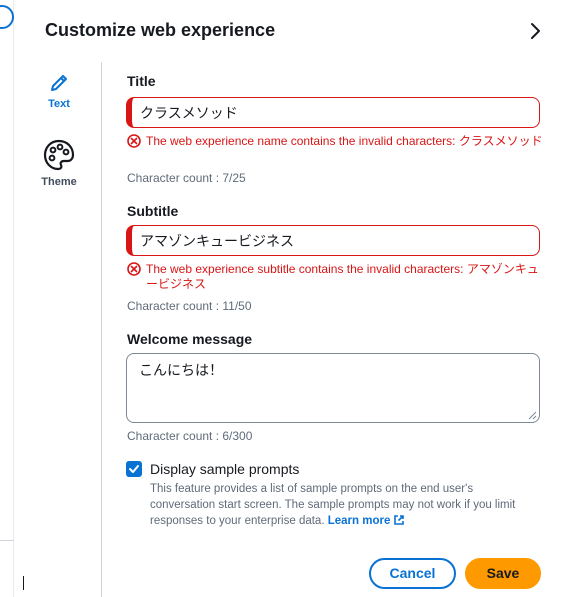 This screenshot has width=563, height=597. Describe the element at coordinates (189, 306) in the screenshot. I see `subtitle-character-count: Character count : 11/50` at that location.